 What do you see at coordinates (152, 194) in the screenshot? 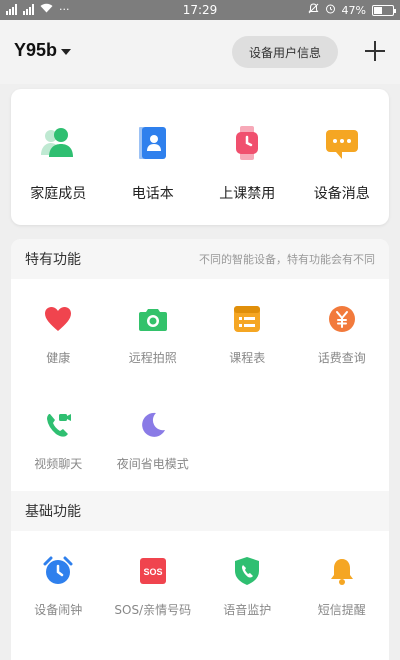
I see `quick-item-label: 电话本` at bounding box center [152, 194].